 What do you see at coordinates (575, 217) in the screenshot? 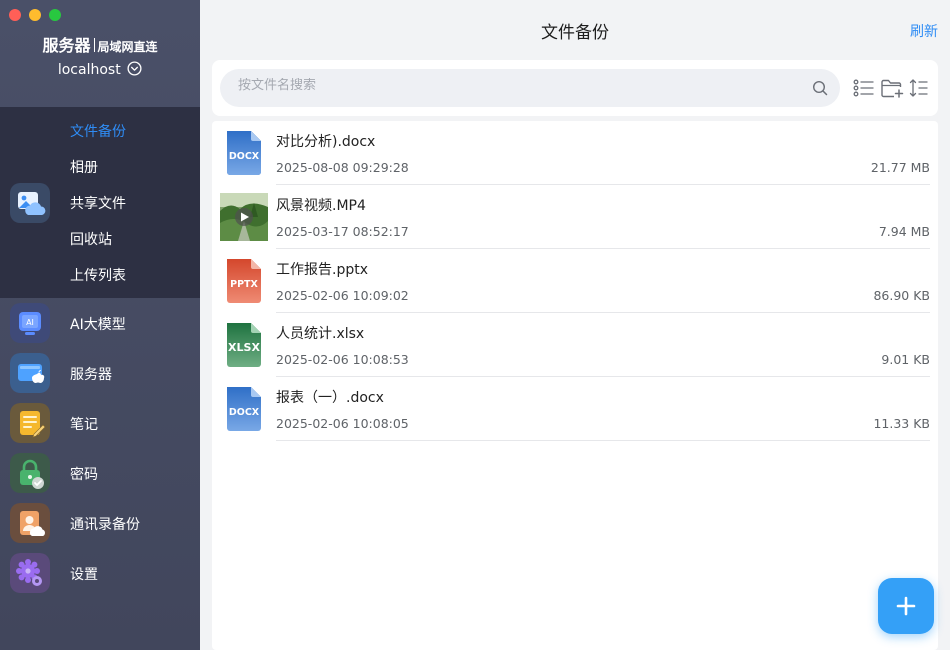
I see `file-row: 风景视频.MP4 2025-03-17 08:52:17 7.94 MB` at bounding box center [575, 217].